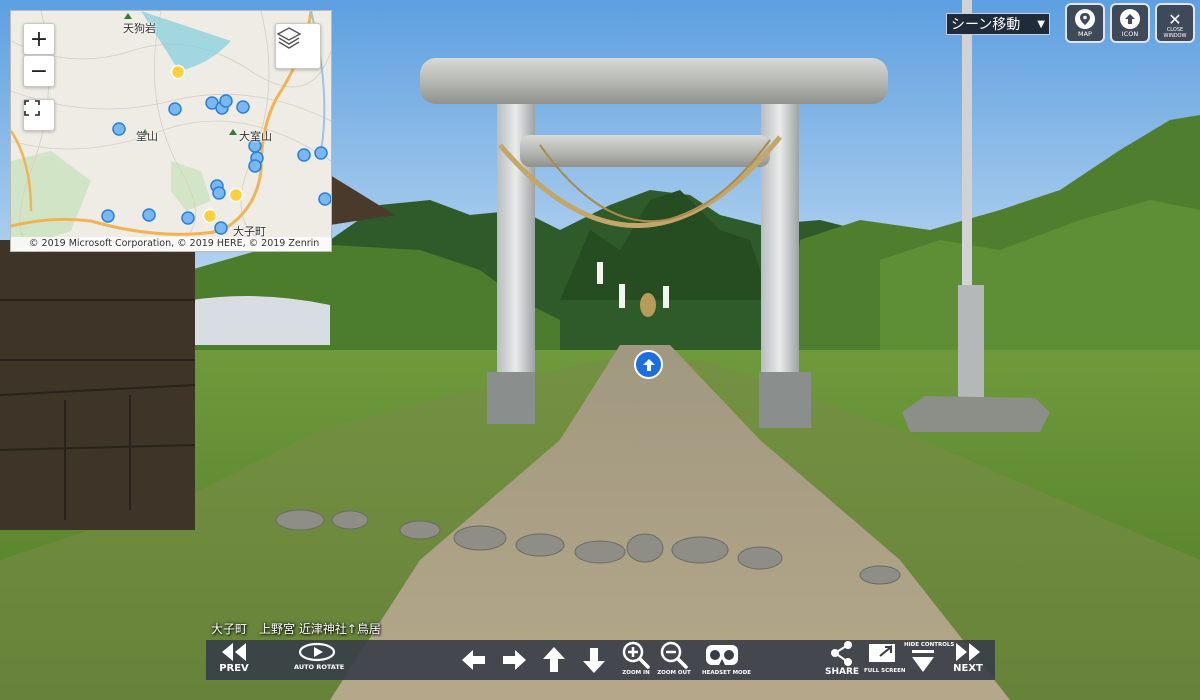 Image resolution: width=1200 pixels, height=700 pixels. I want to click on map-zoom-out-button: −, so click(39, 71).